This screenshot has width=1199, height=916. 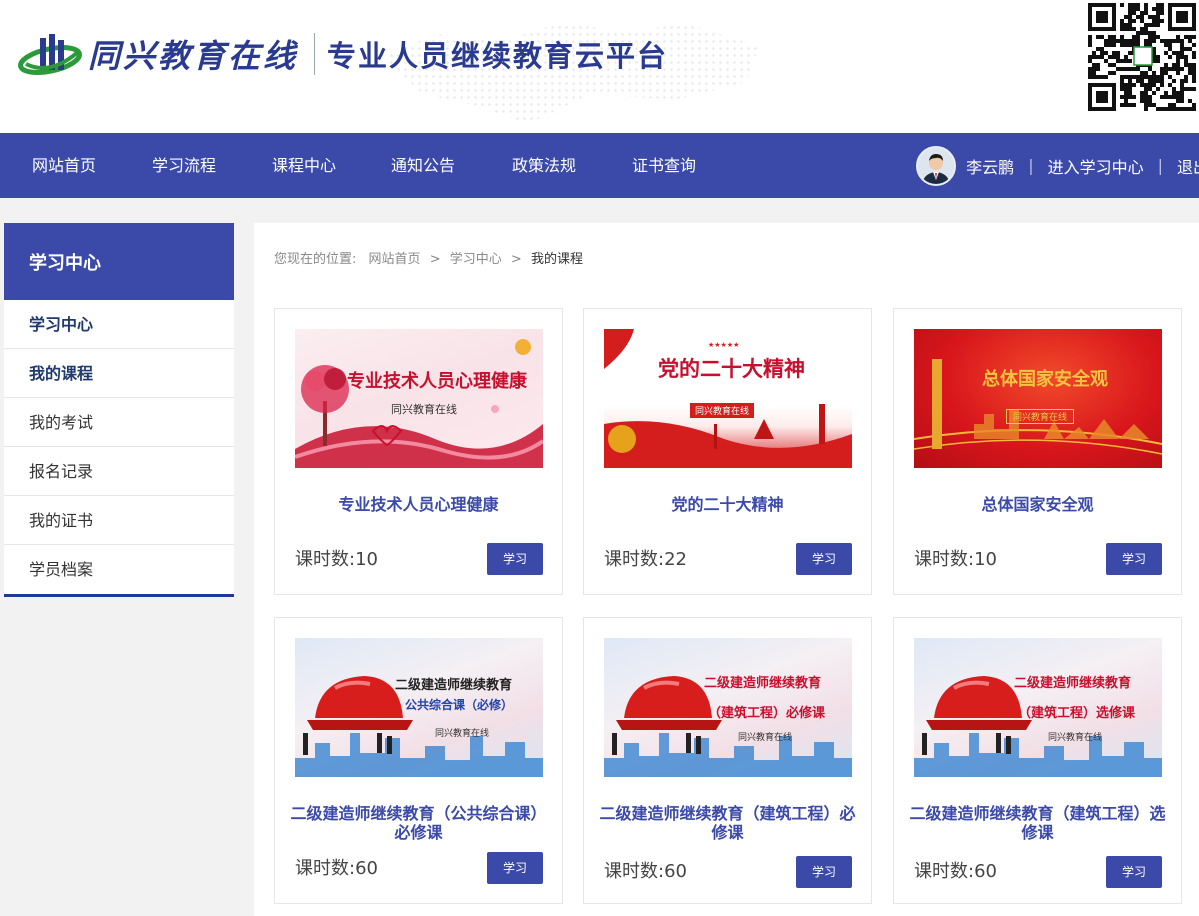 What do you see at coordinates (1077, 713) in the screenshot?
I see `thumbnail-subtitle: （建筑工程）选修课` at bounding box center [1077, 713].